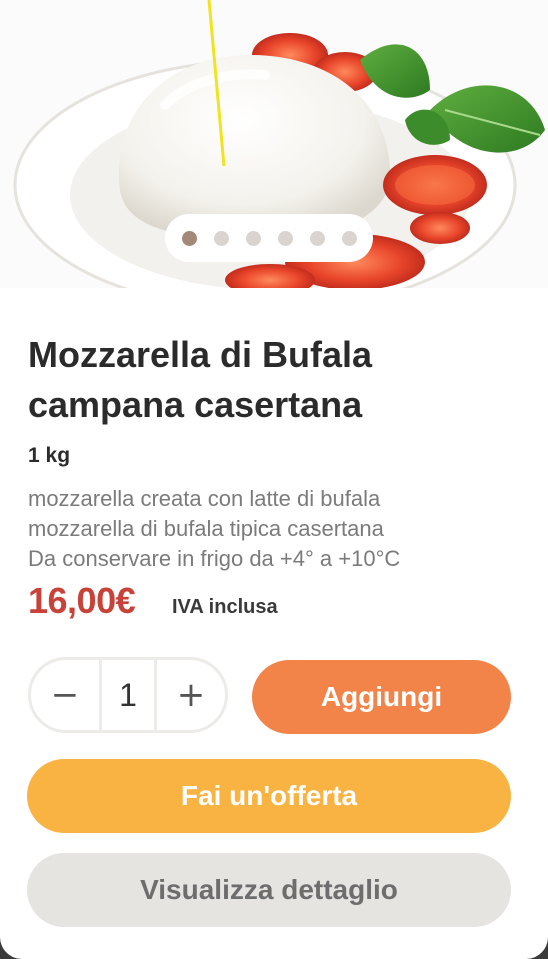  I want to click on description-line: mozzarella creata con latte di bufala, so click(204, 498).